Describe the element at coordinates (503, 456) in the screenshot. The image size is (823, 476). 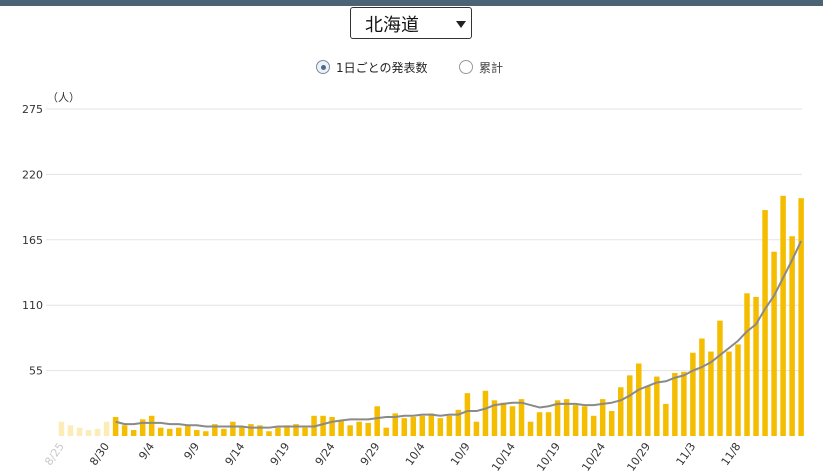
I see `x-tick-label-10: 10/14` at that location.